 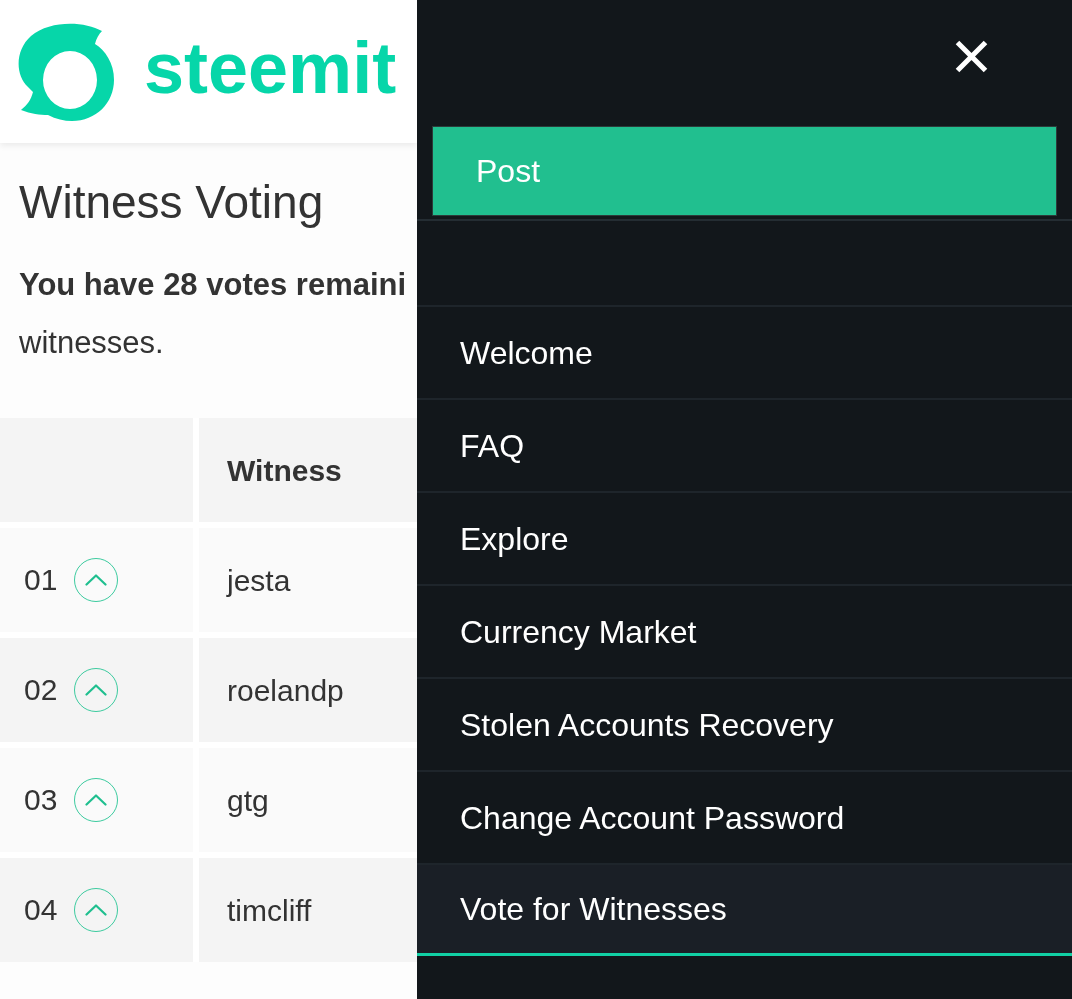 I want to click on table-cell: jesta, so click(x=308, y=580).